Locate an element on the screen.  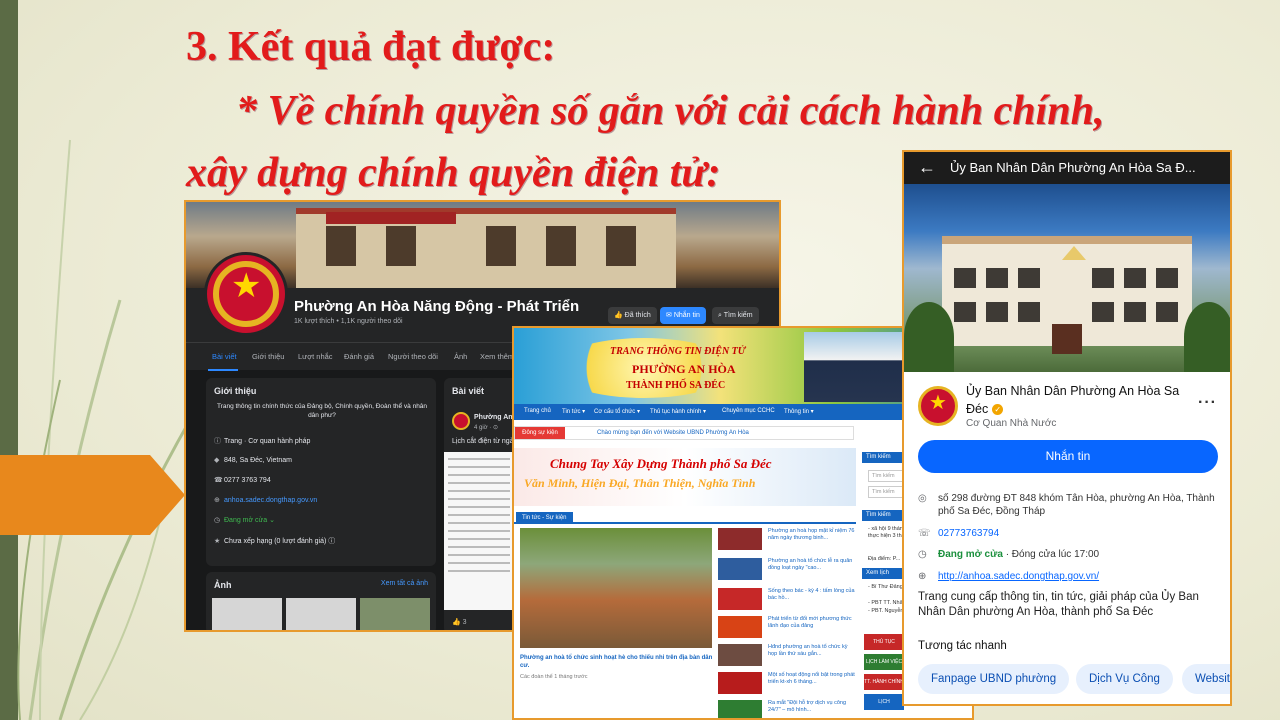
grass-decoration is located at coordinates (104, 429).